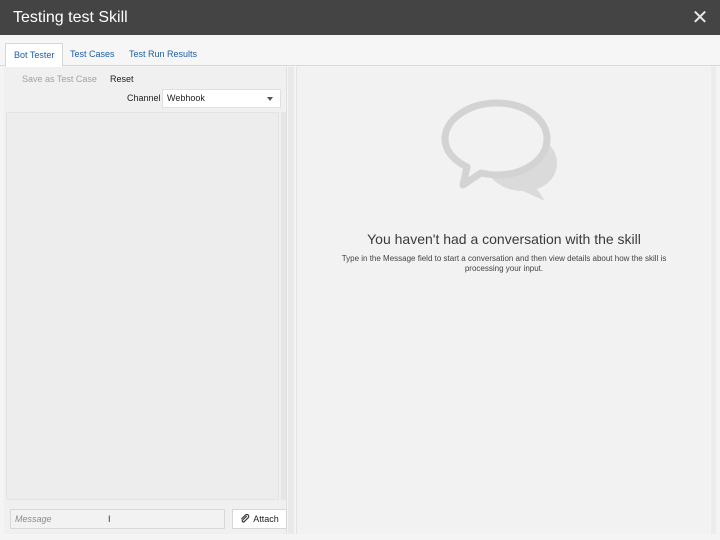 The height and width of the screenshot is (540, 720). I want to click on pane-divider, so click(291, 300).